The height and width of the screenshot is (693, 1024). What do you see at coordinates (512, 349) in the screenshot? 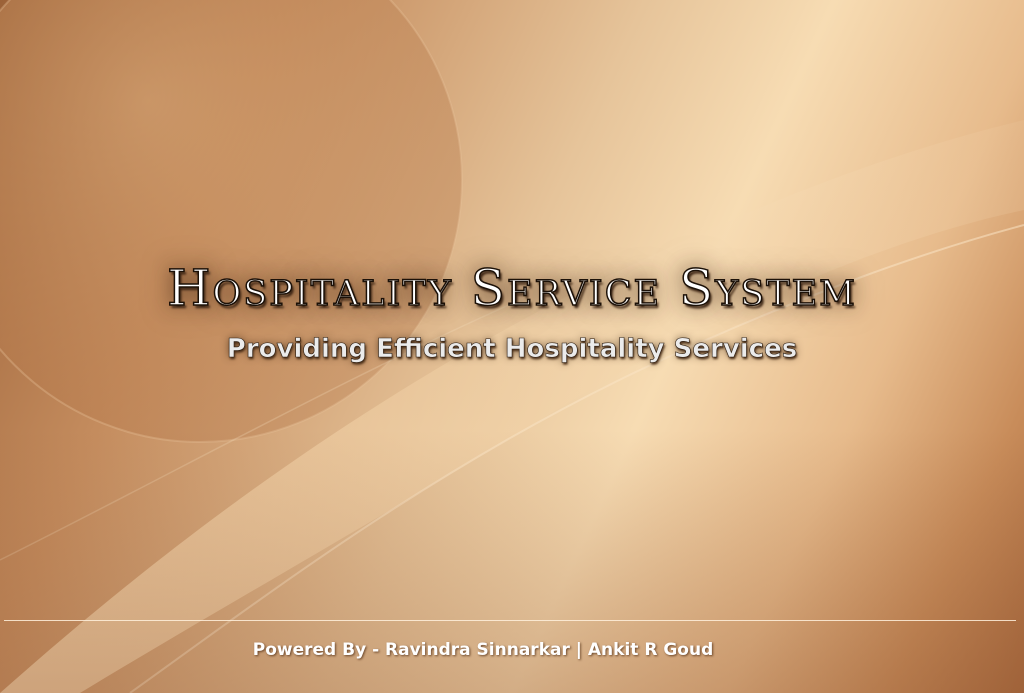
I see `app-subtitle: Providing Efficient Hospitality Services` at bounding box center [512, 349].